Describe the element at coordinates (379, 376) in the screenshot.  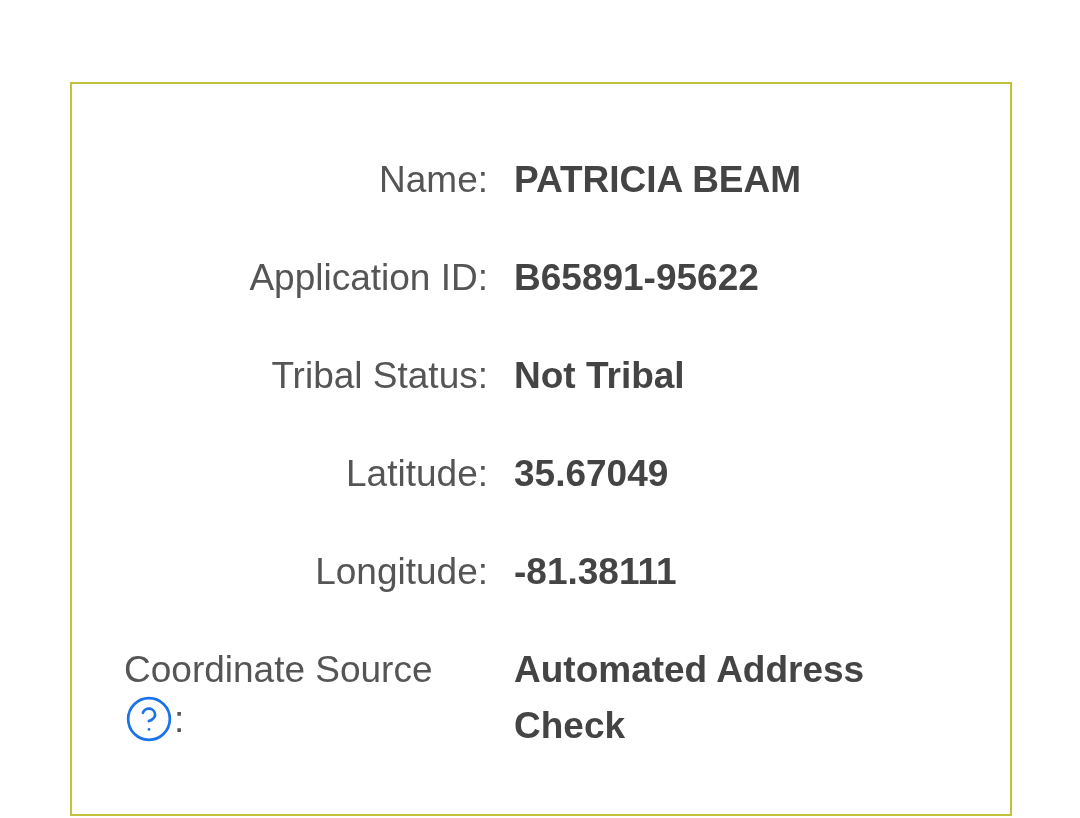
I see `field-label: Tribal Status:` at that location.